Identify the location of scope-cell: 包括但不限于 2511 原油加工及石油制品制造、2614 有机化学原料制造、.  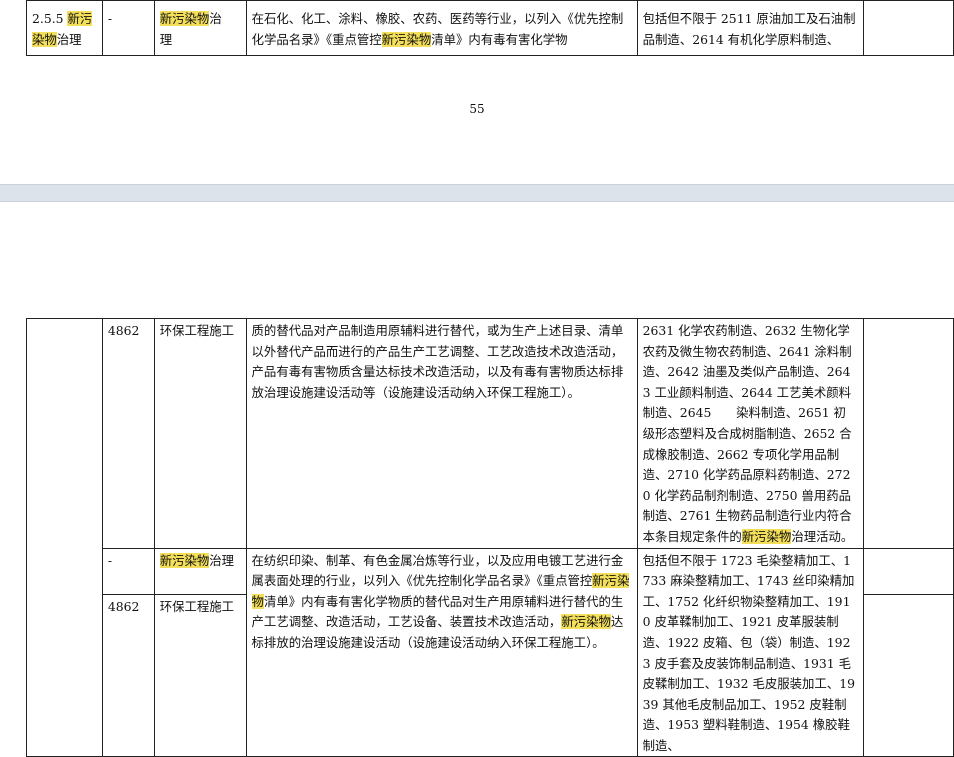
(750, 28).